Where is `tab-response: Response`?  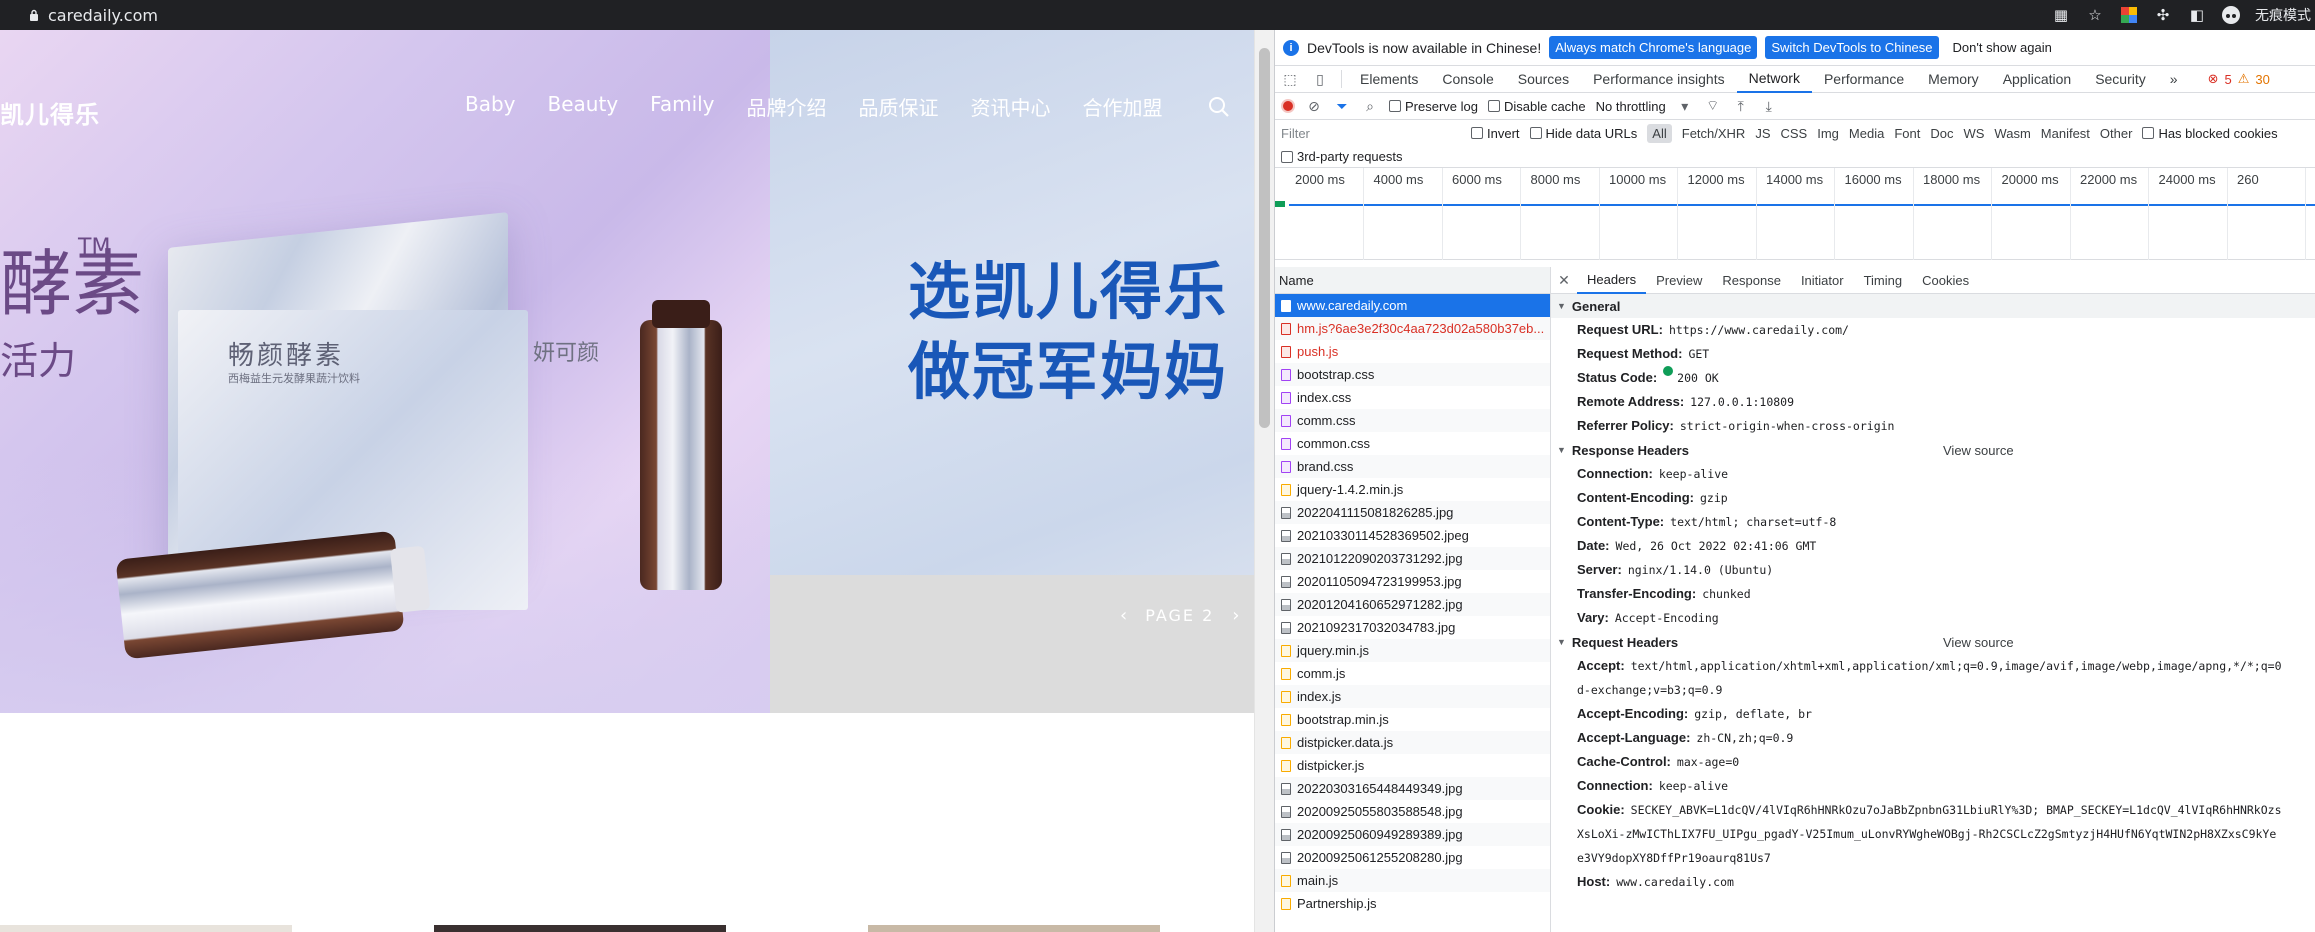 tab-response: Response is located at coordinates (1751, 280).